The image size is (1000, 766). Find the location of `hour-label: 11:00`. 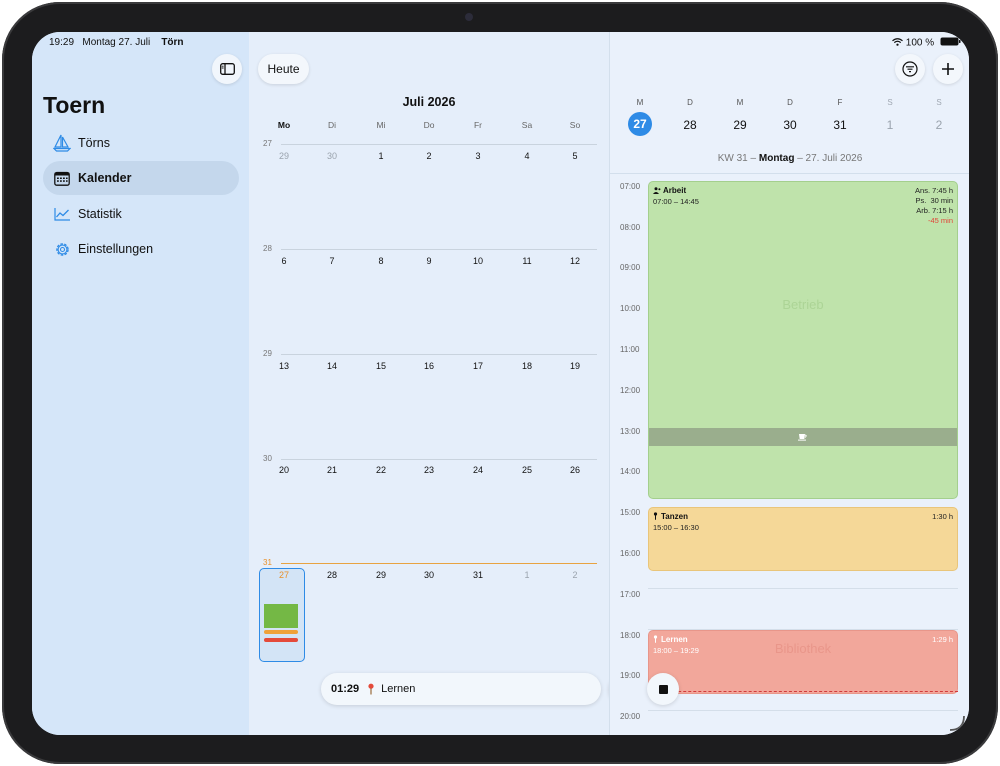

hour-label: 11:00 is located at coordinates (630, 349).